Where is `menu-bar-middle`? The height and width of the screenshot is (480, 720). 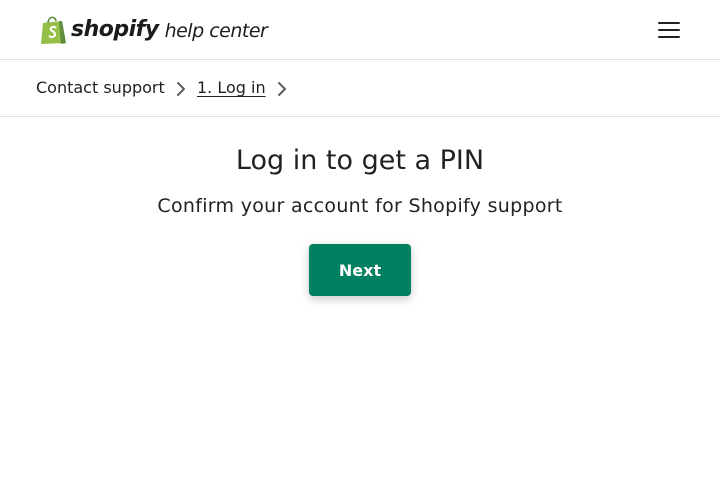 menu-bar-middle is located at coordinates (669, 30).